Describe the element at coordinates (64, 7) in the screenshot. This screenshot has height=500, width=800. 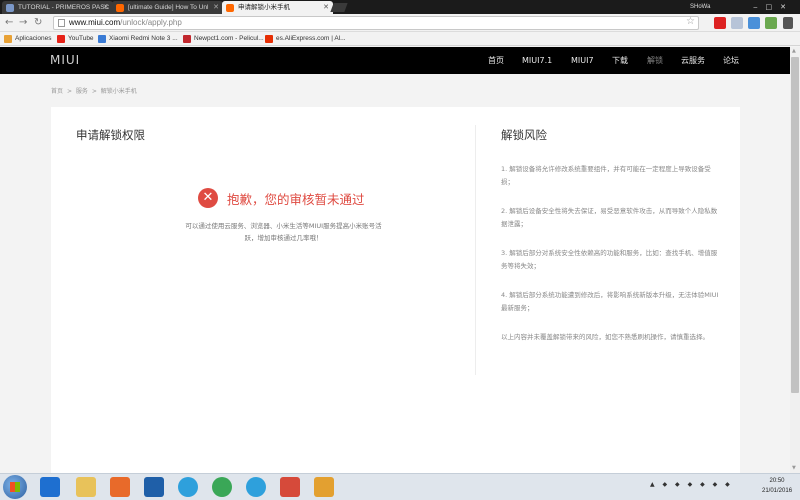
I see `tab-title: TUTORIAL - PRIMEROS PASC` at that location.